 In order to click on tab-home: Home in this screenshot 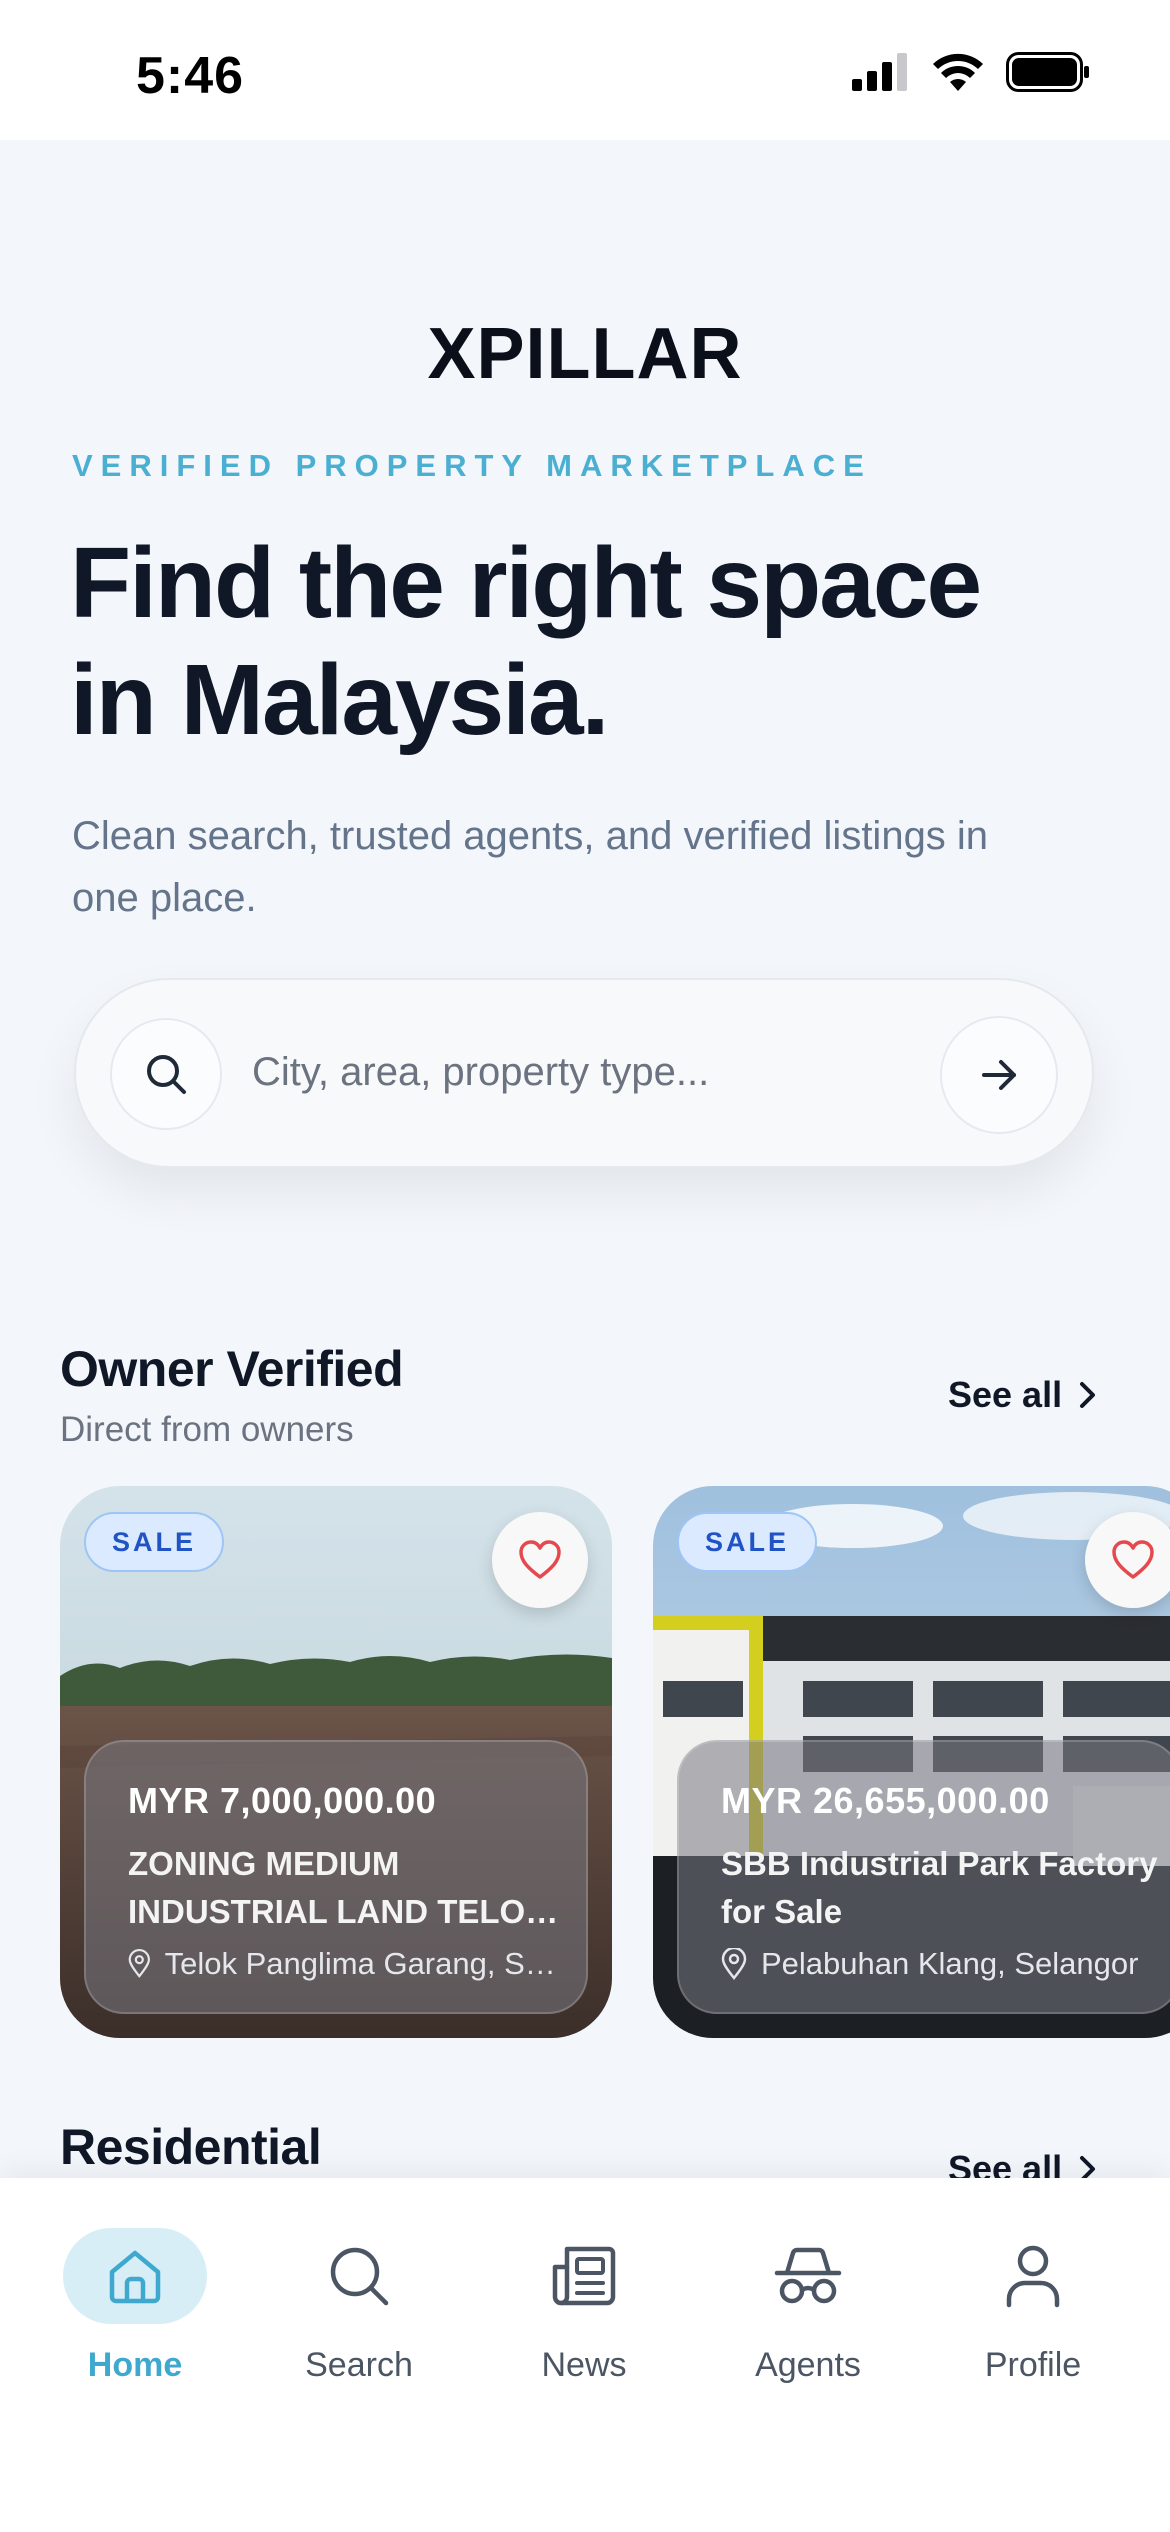, I will do `click(135, 2306)`.